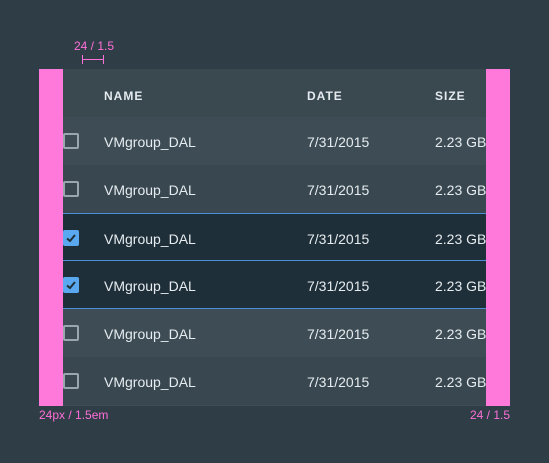  Describe the element at coordinates (274, 93) in the screenshot. I see `table-header: NAME DATE SIZE` at that location.